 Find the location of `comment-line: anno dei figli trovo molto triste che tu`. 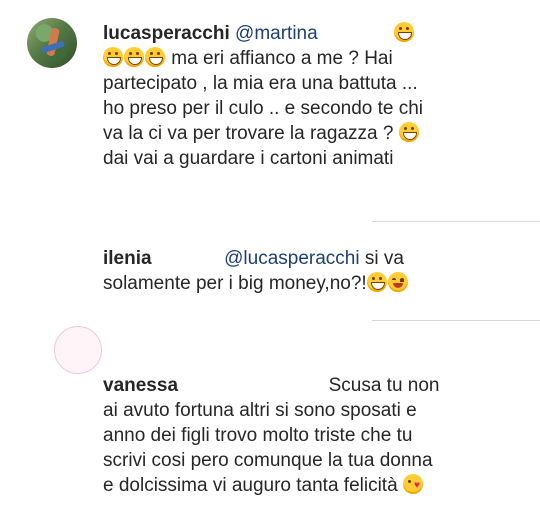

comment-line: anno dei figli trovo molto triste che tu is located at coordinates (258, 435).